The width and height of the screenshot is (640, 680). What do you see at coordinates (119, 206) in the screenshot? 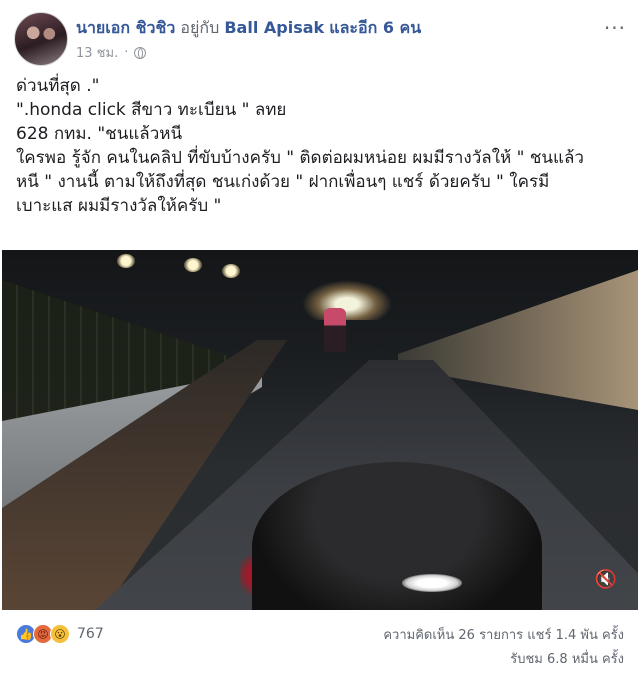
I see `post-text-line: เบาะแส ผมมีรางวัลให้ครับ "` at bounding box center [119, 206].